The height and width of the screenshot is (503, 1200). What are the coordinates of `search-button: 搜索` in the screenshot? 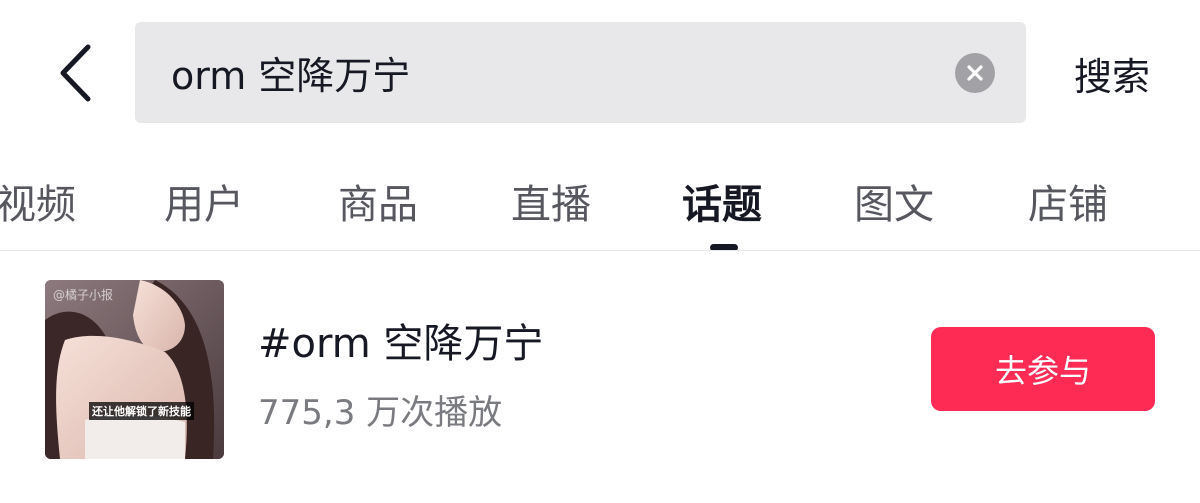 It's located at (1112, 73).